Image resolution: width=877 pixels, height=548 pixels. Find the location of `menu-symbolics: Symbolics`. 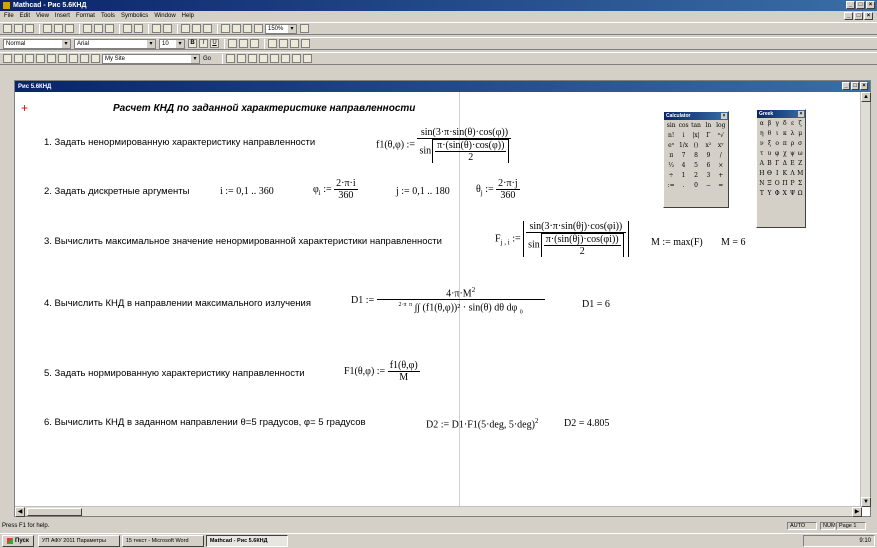

menu-symbolics: Symbolics is located at coordinates (135, 16).